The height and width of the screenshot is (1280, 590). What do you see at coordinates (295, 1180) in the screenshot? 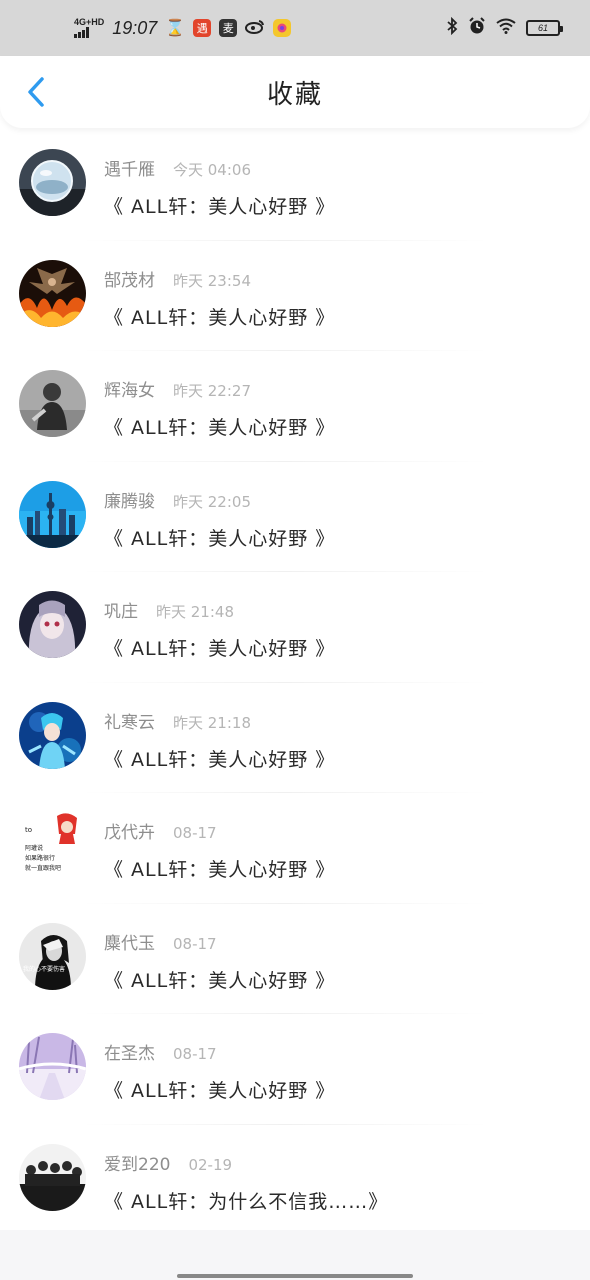
I see `list-item: 爱到220 02-19 《 ALL轩：为什么不信我……》` at bounding box center [295, 1180].